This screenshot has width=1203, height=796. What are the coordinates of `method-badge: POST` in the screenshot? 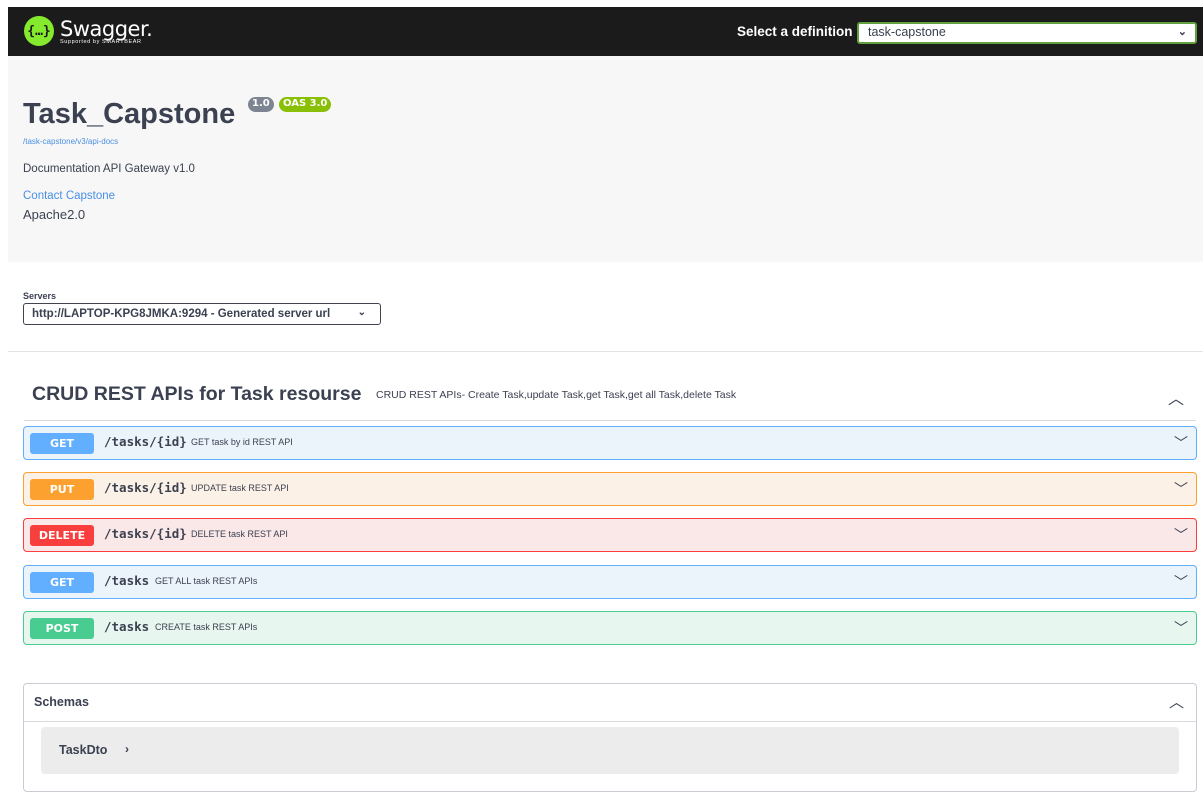 It's located at (62, 628).